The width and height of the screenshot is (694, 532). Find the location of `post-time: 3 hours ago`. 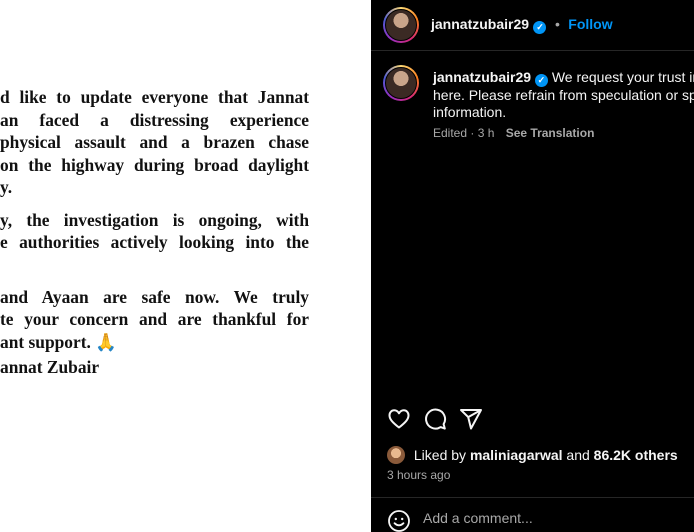

post-time: 3 hours ago is located at coordinates (418, 475).